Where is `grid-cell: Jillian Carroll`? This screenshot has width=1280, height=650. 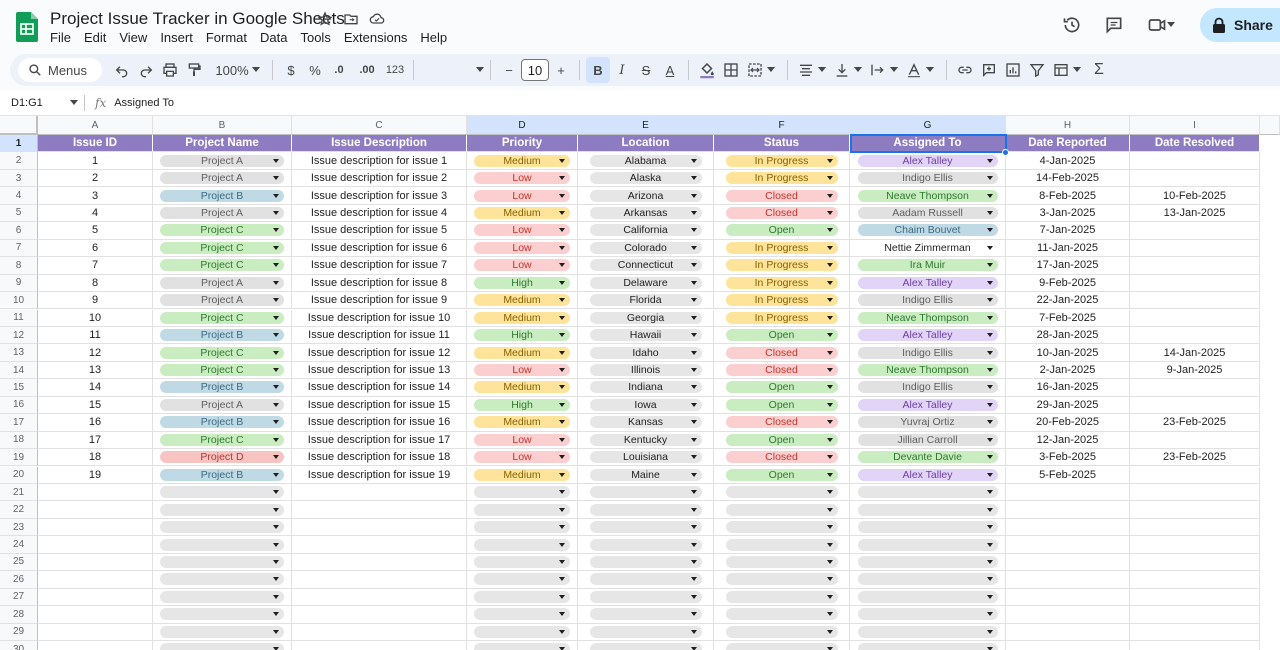 grid-cell: Jillian Carroll is located at coordinates (928, 440).